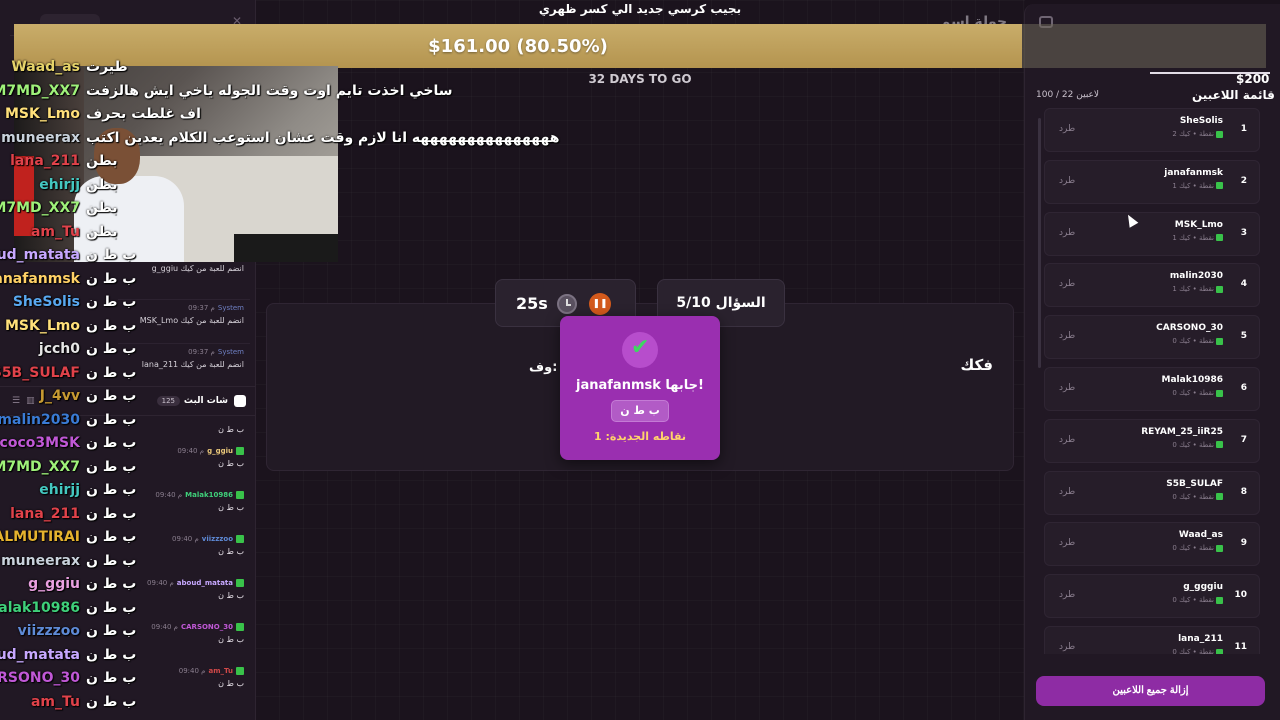 The width and height of the screenshot is (1280, 720). I want to click on player-rank: 9, so click(1243, 543).